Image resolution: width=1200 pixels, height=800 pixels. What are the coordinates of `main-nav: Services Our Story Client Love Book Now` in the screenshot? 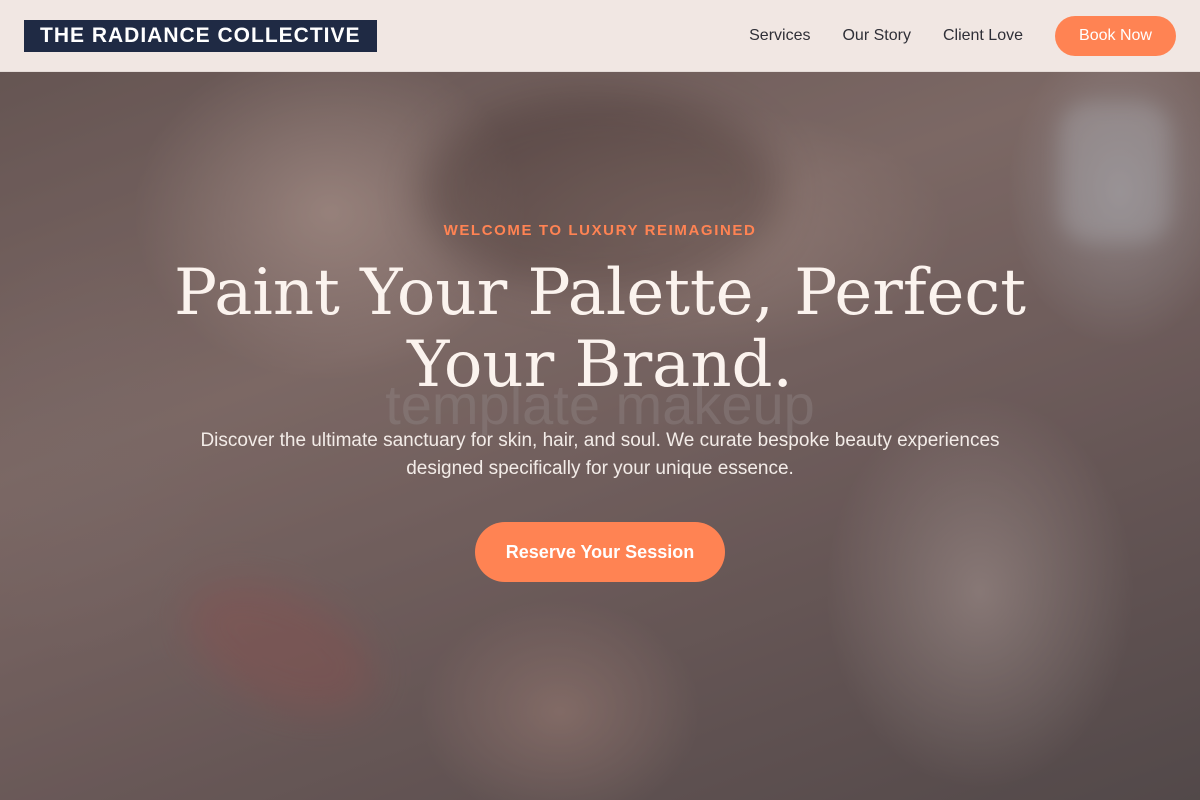 It's located at (962, 35).